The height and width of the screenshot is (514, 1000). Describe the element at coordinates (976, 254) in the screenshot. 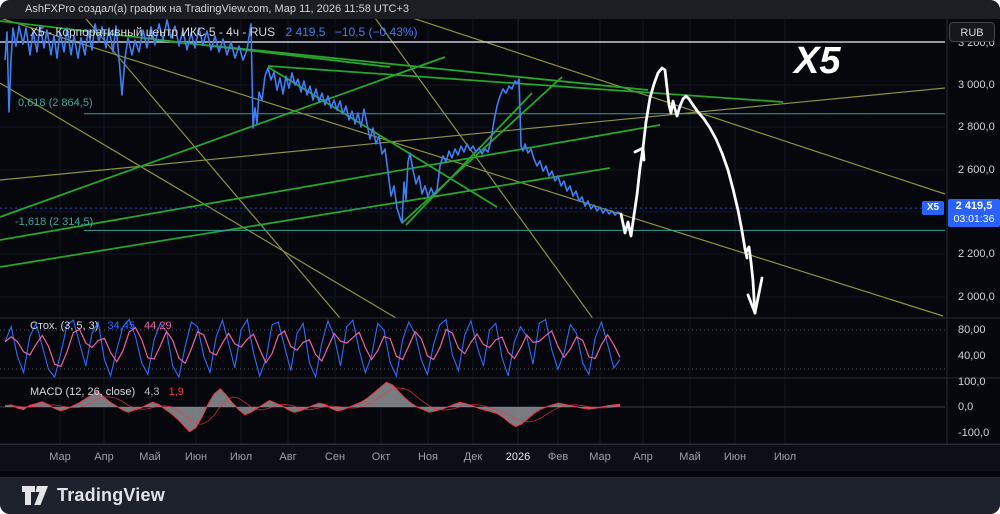

I see `price-axis-tick: 2 200,0` at that location.